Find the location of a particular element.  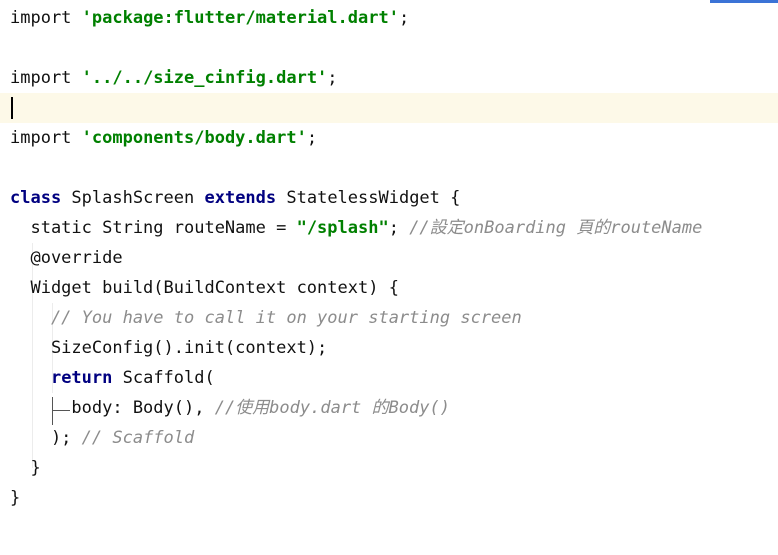

code-keyword: extends is located at coordinates (245, 198).